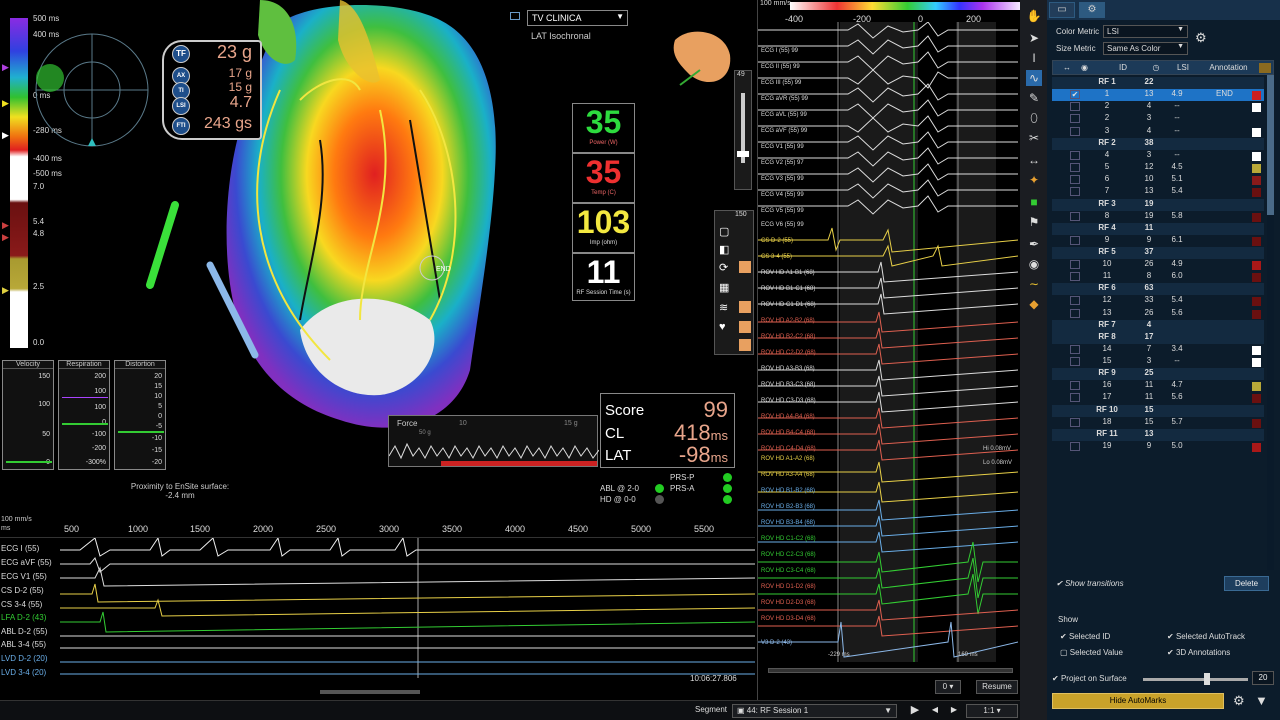 The width and height of the screenshot is (1280, 720). What do you see at coordinates (1034, 304) in the screenshot?
I see `bag-icon: ◆` at bounding box center [1034, 304].